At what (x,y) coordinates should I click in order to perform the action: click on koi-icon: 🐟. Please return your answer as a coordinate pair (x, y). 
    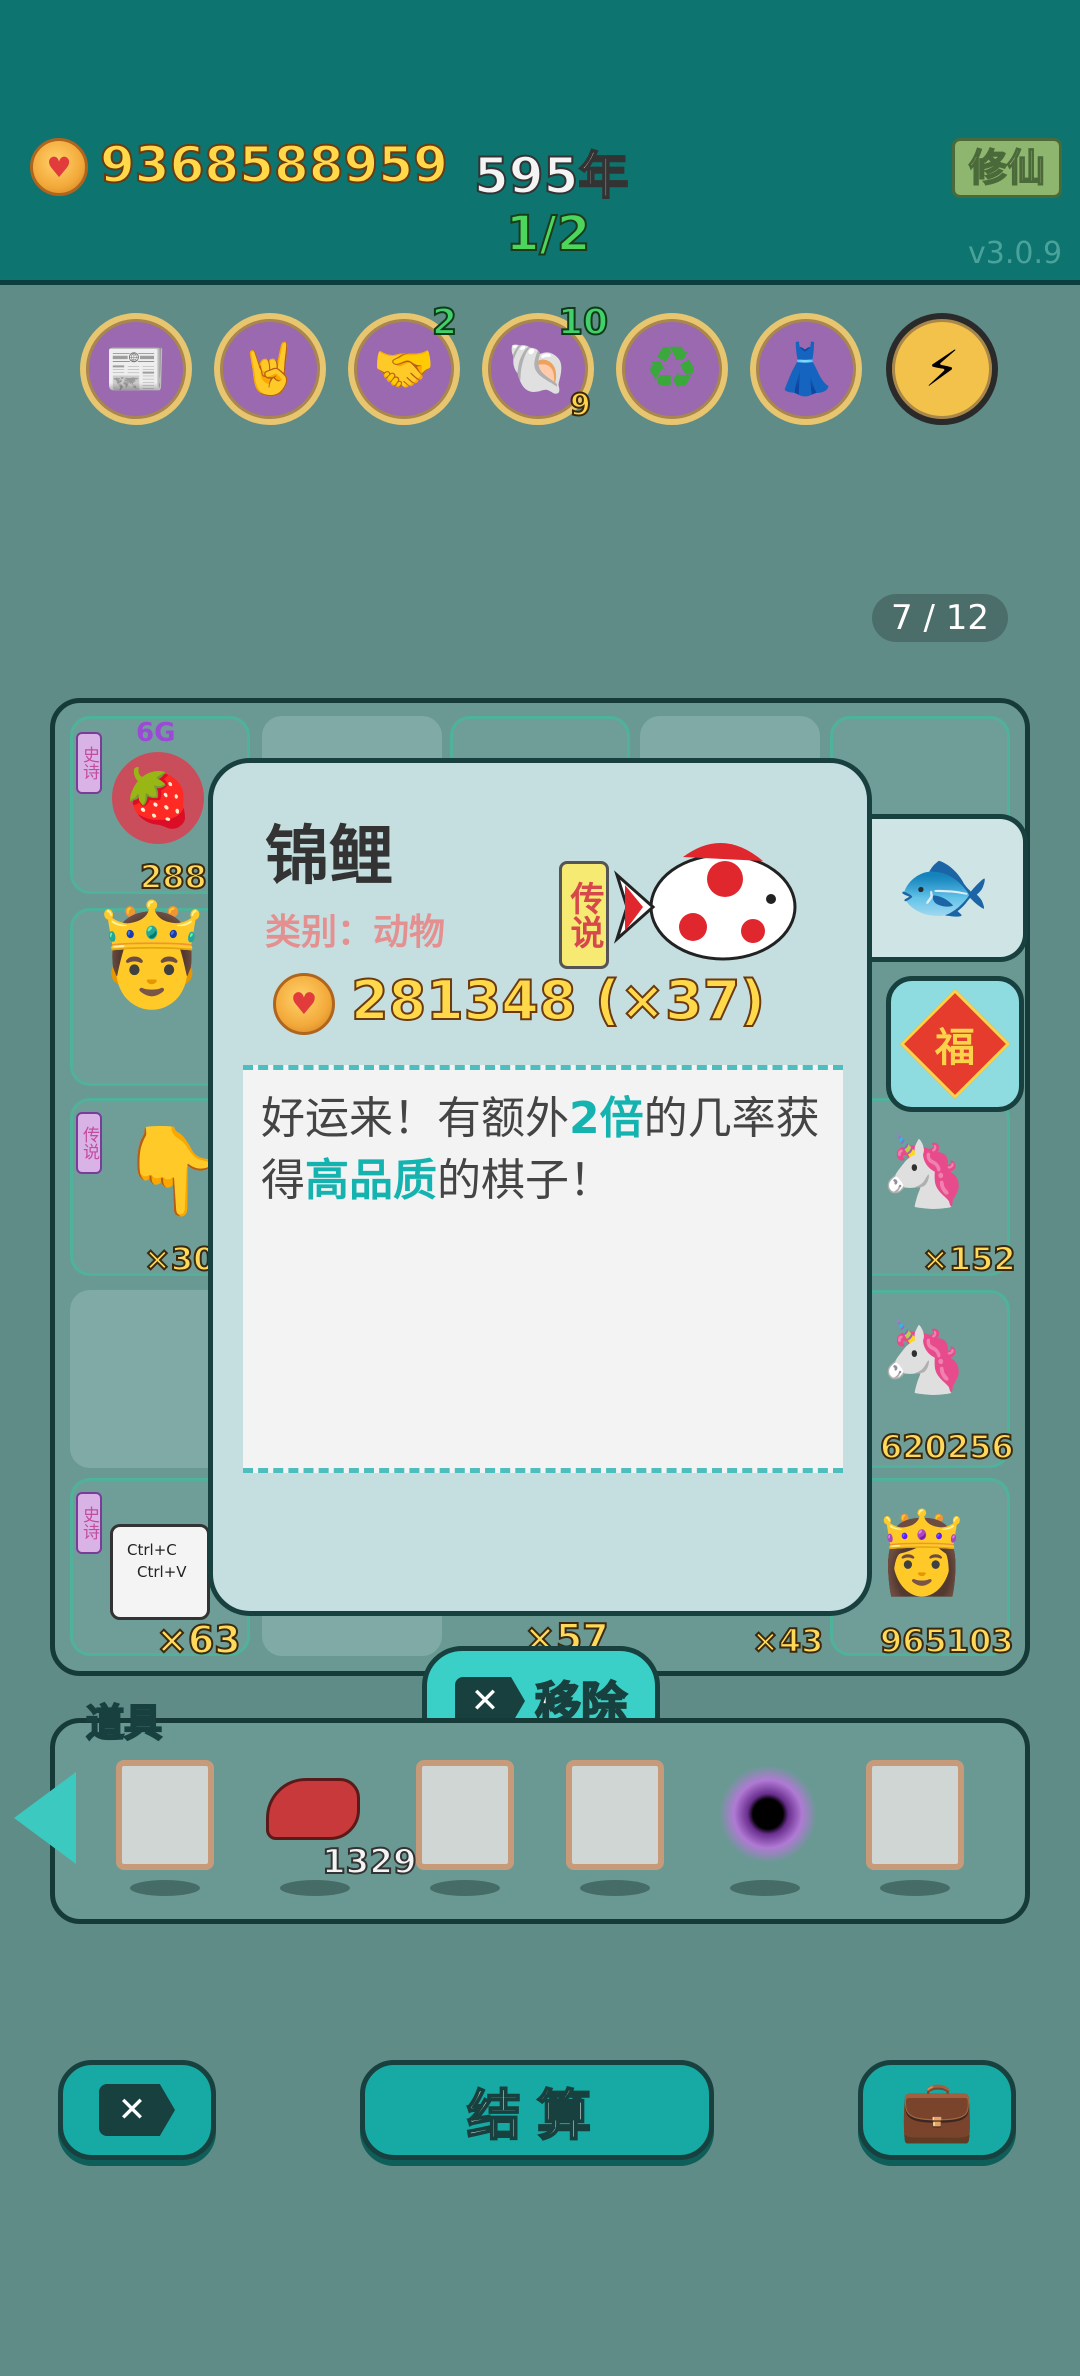
    Looking at the image, I should click on (943, 885).